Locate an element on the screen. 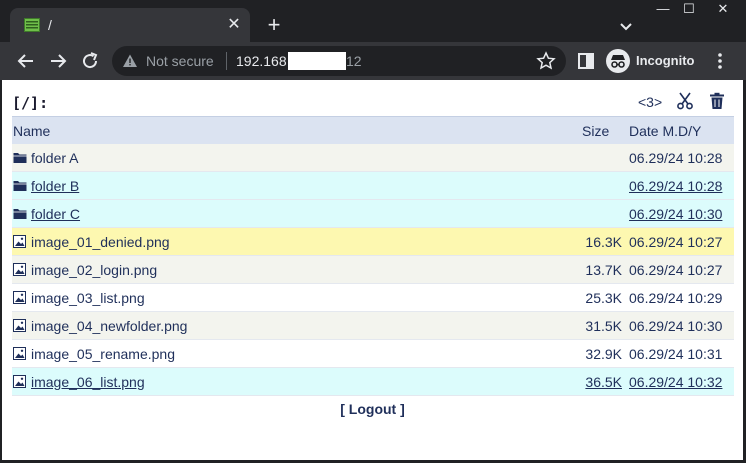 The width and height of the screenshot is (746, 463). close-window-button: ✕ is located at coordinates (723, 9).